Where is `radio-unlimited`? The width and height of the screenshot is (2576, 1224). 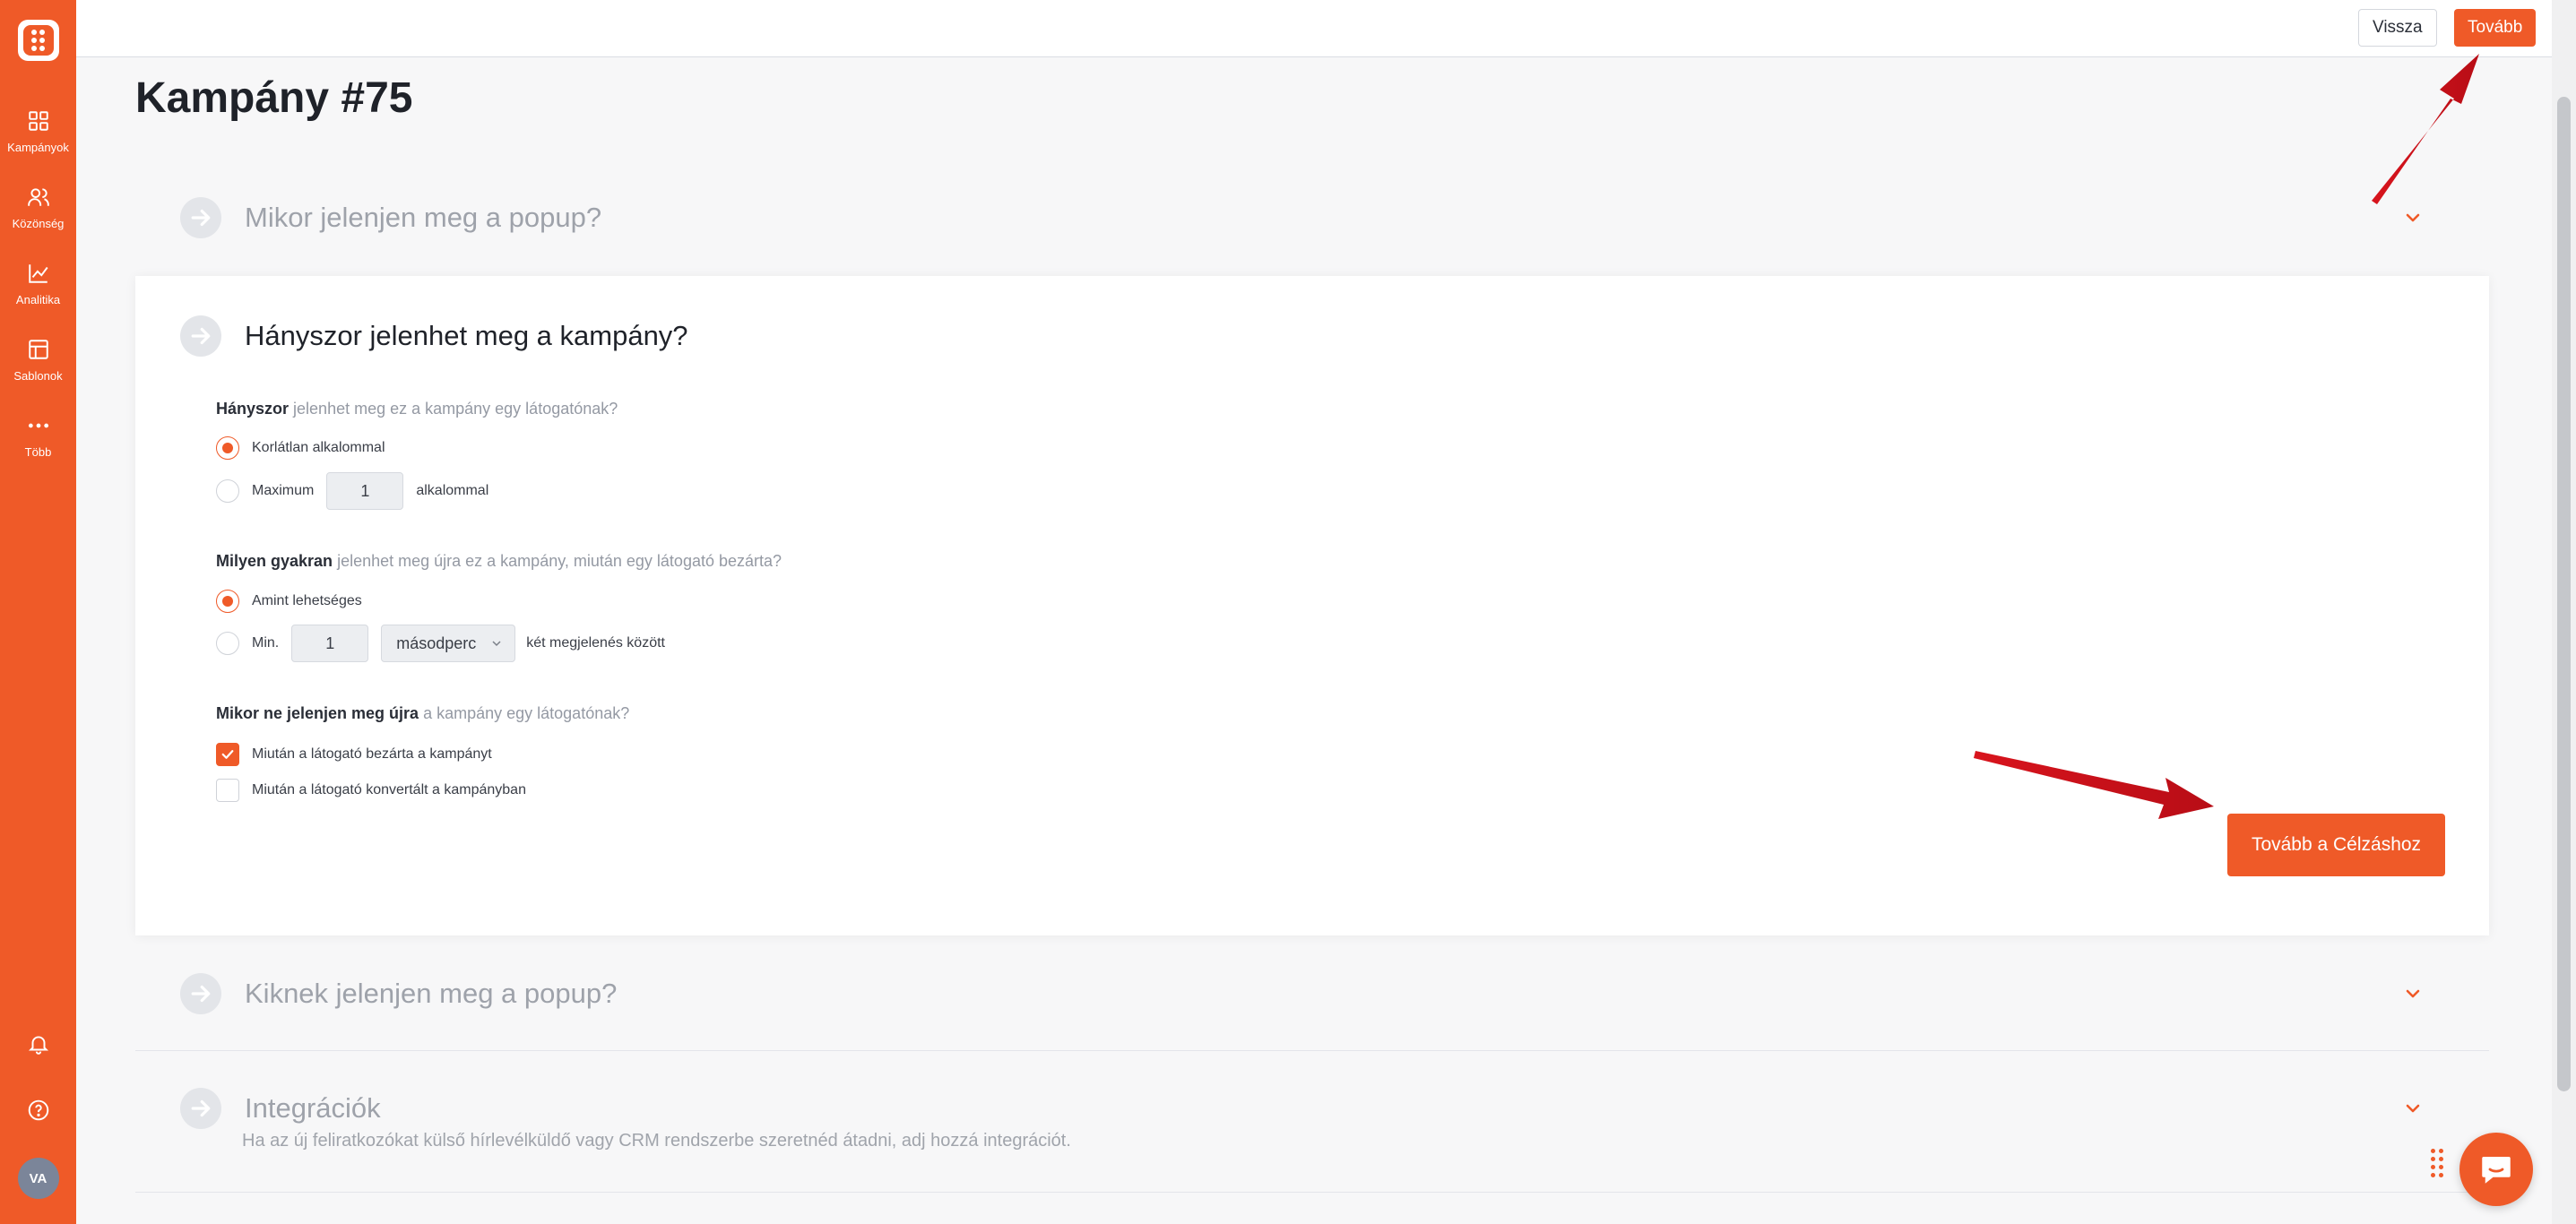 radio-unlimited is located at coordinates (227, 448).